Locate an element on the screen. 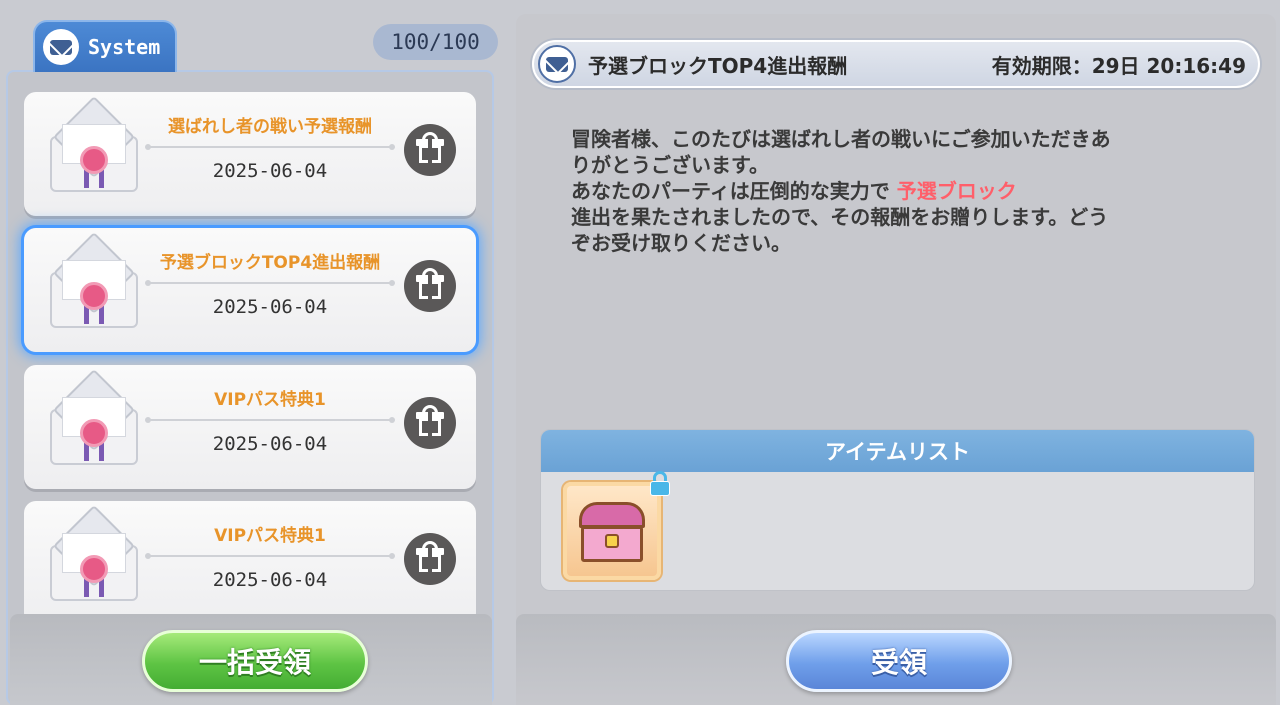 The height and width of the screenshot is (705, 1280). detail-title: 予選ブロックTOP4進出報酬 is located at coordinates (718, 65).